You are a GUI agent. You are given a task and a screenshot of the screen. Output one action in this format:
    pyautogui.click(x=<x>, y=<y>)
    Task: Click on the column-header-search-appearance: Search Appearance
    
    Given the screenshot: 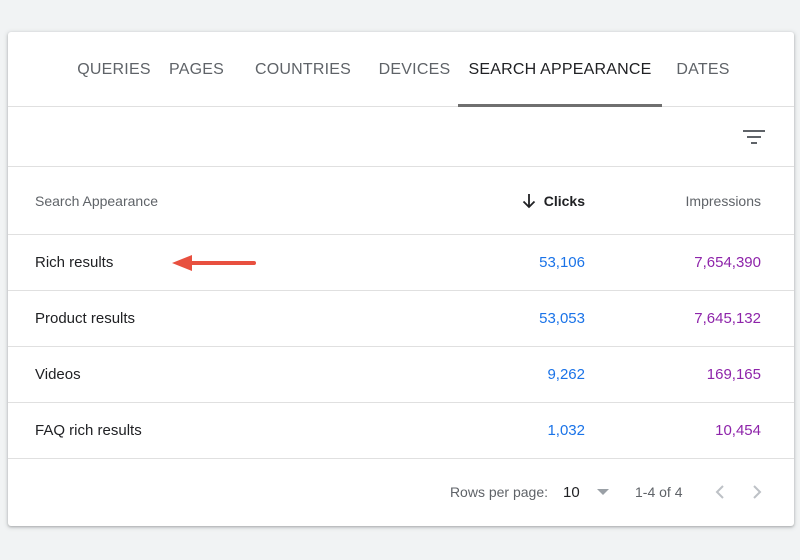 What is the action you would take?
    pyautogui.click(x=96, y=201)
    